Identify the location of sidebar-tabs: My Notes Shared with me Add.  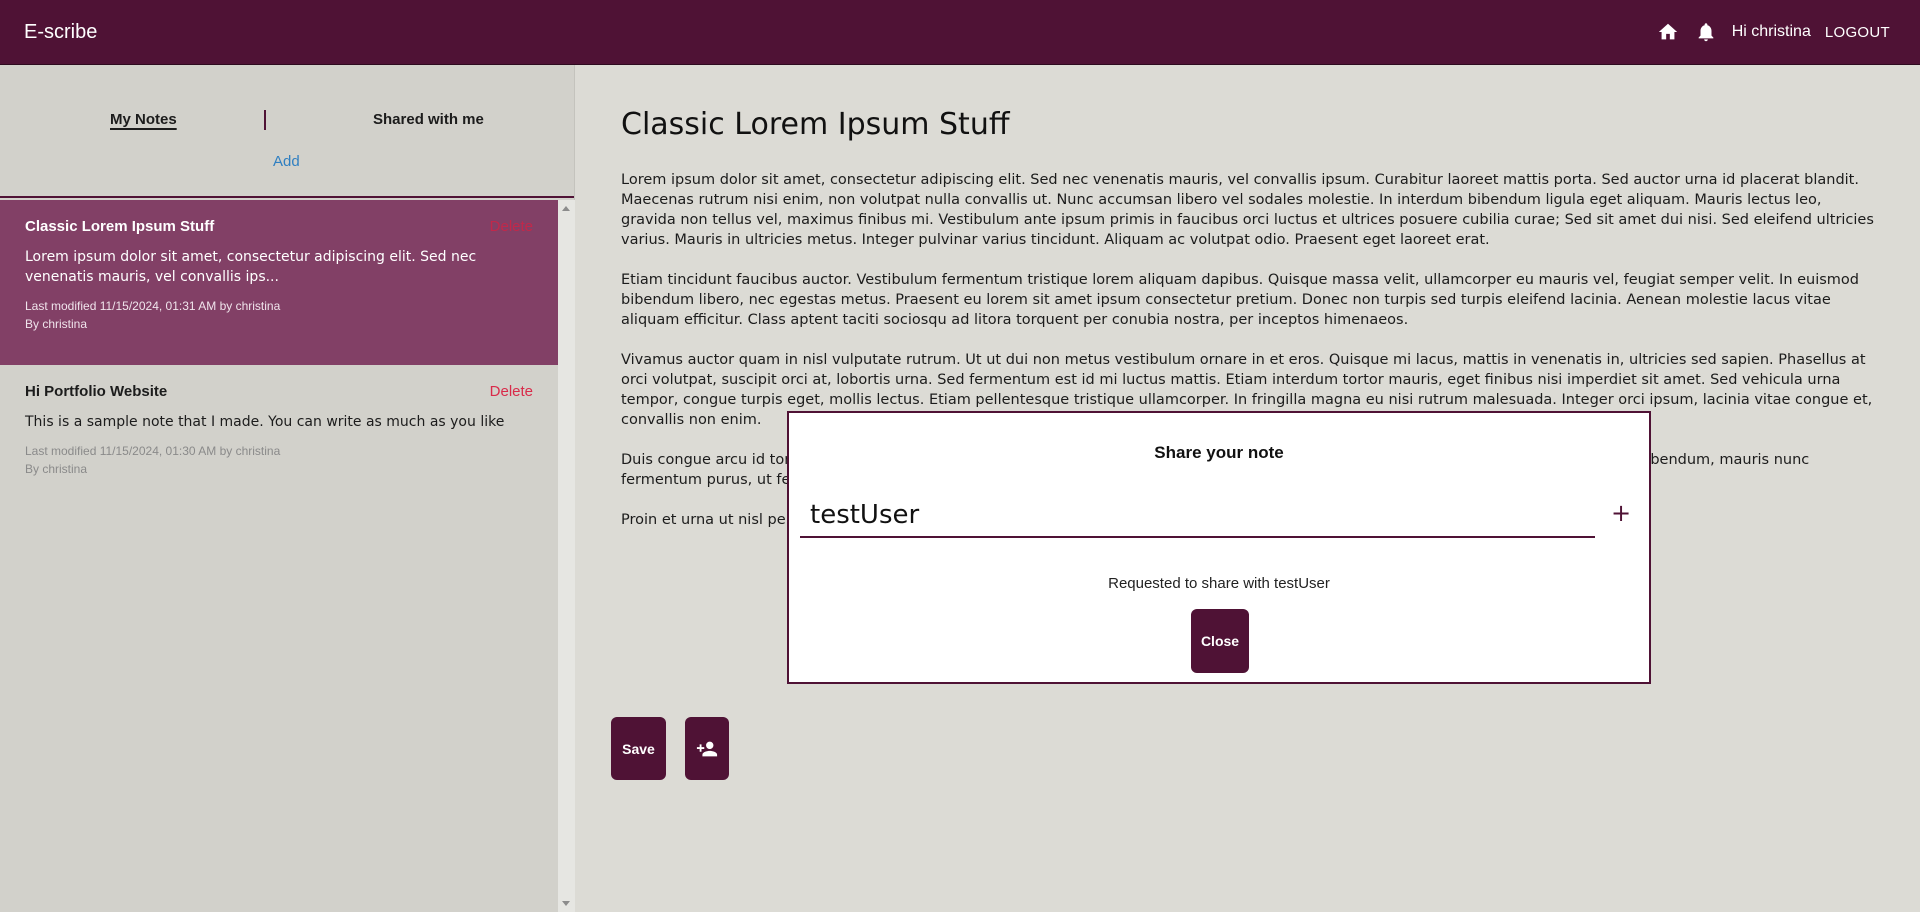
(287, 131).